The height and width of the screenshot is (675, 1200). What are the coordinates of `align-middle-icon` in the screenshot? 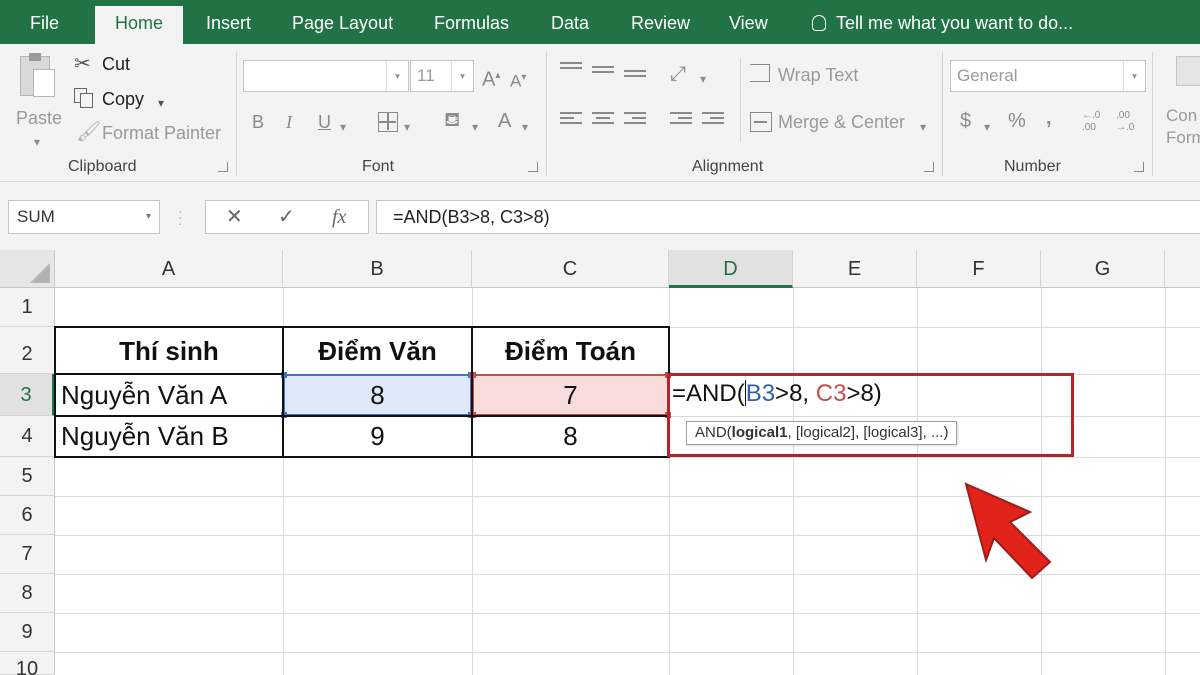 It's located at (603, 73).